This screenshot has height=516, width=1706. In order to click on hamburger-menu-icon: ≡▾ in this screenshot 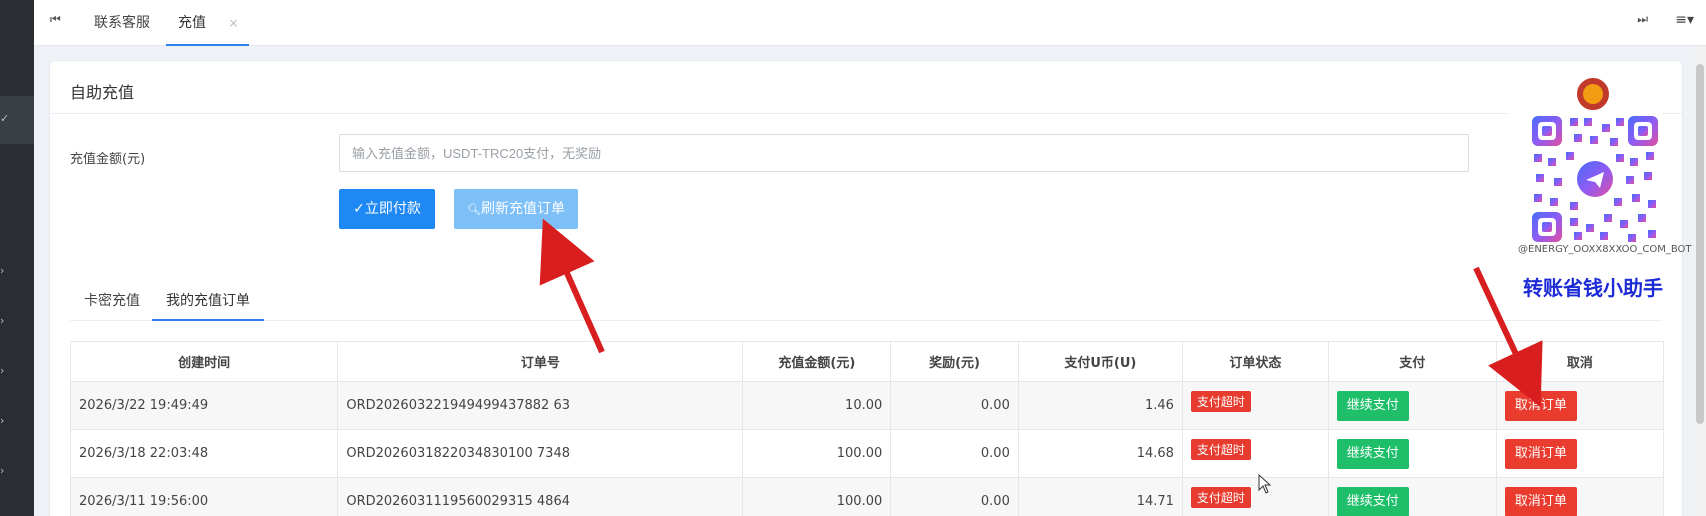, I will do `click(1684, 20)`.